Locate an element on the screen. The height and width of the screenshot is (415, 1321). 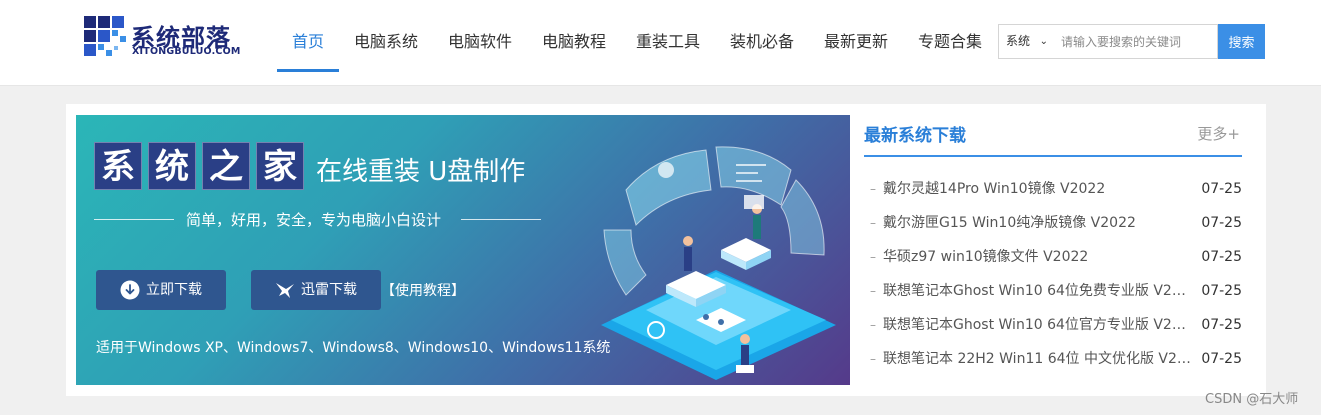
download-now-button: 立即下载 is located at coordinates (161, 290).